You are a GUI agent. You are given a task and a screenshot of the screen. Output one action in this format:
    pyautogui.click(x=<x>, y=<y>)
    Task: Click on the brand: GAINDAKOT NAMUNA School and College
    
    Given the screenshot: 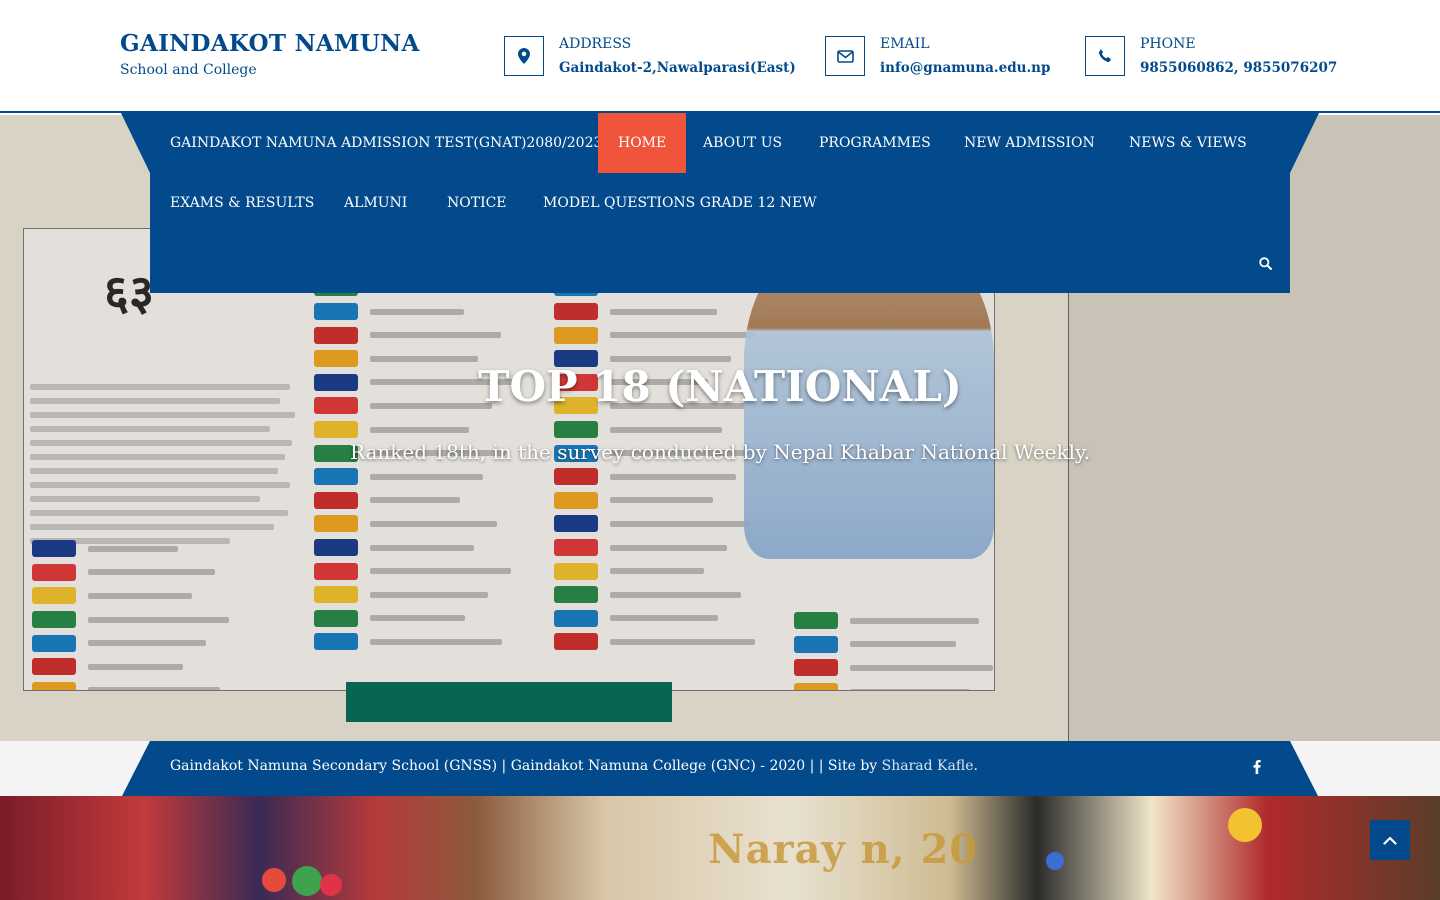 What is the action you would take?
    pyautogui.click(x=270, y=54)
    